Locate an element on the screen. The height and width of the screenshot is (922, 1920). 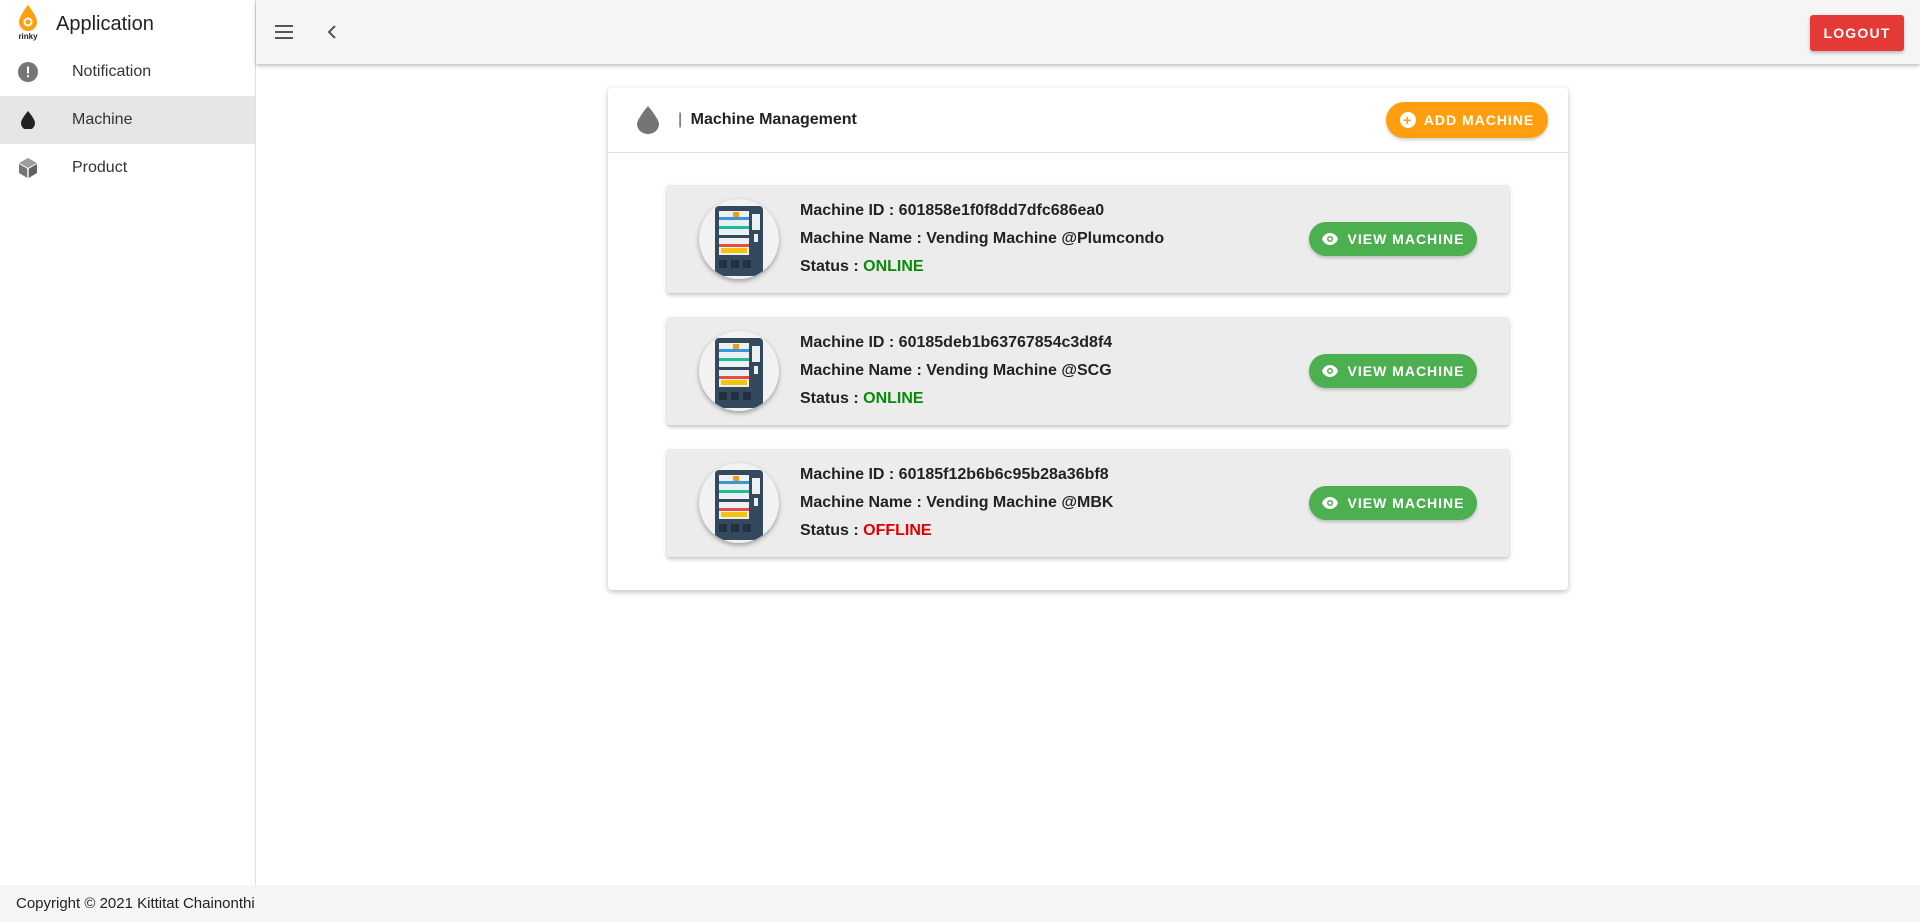
page-title-text: Machine Management is located at coordinates (773, 119).